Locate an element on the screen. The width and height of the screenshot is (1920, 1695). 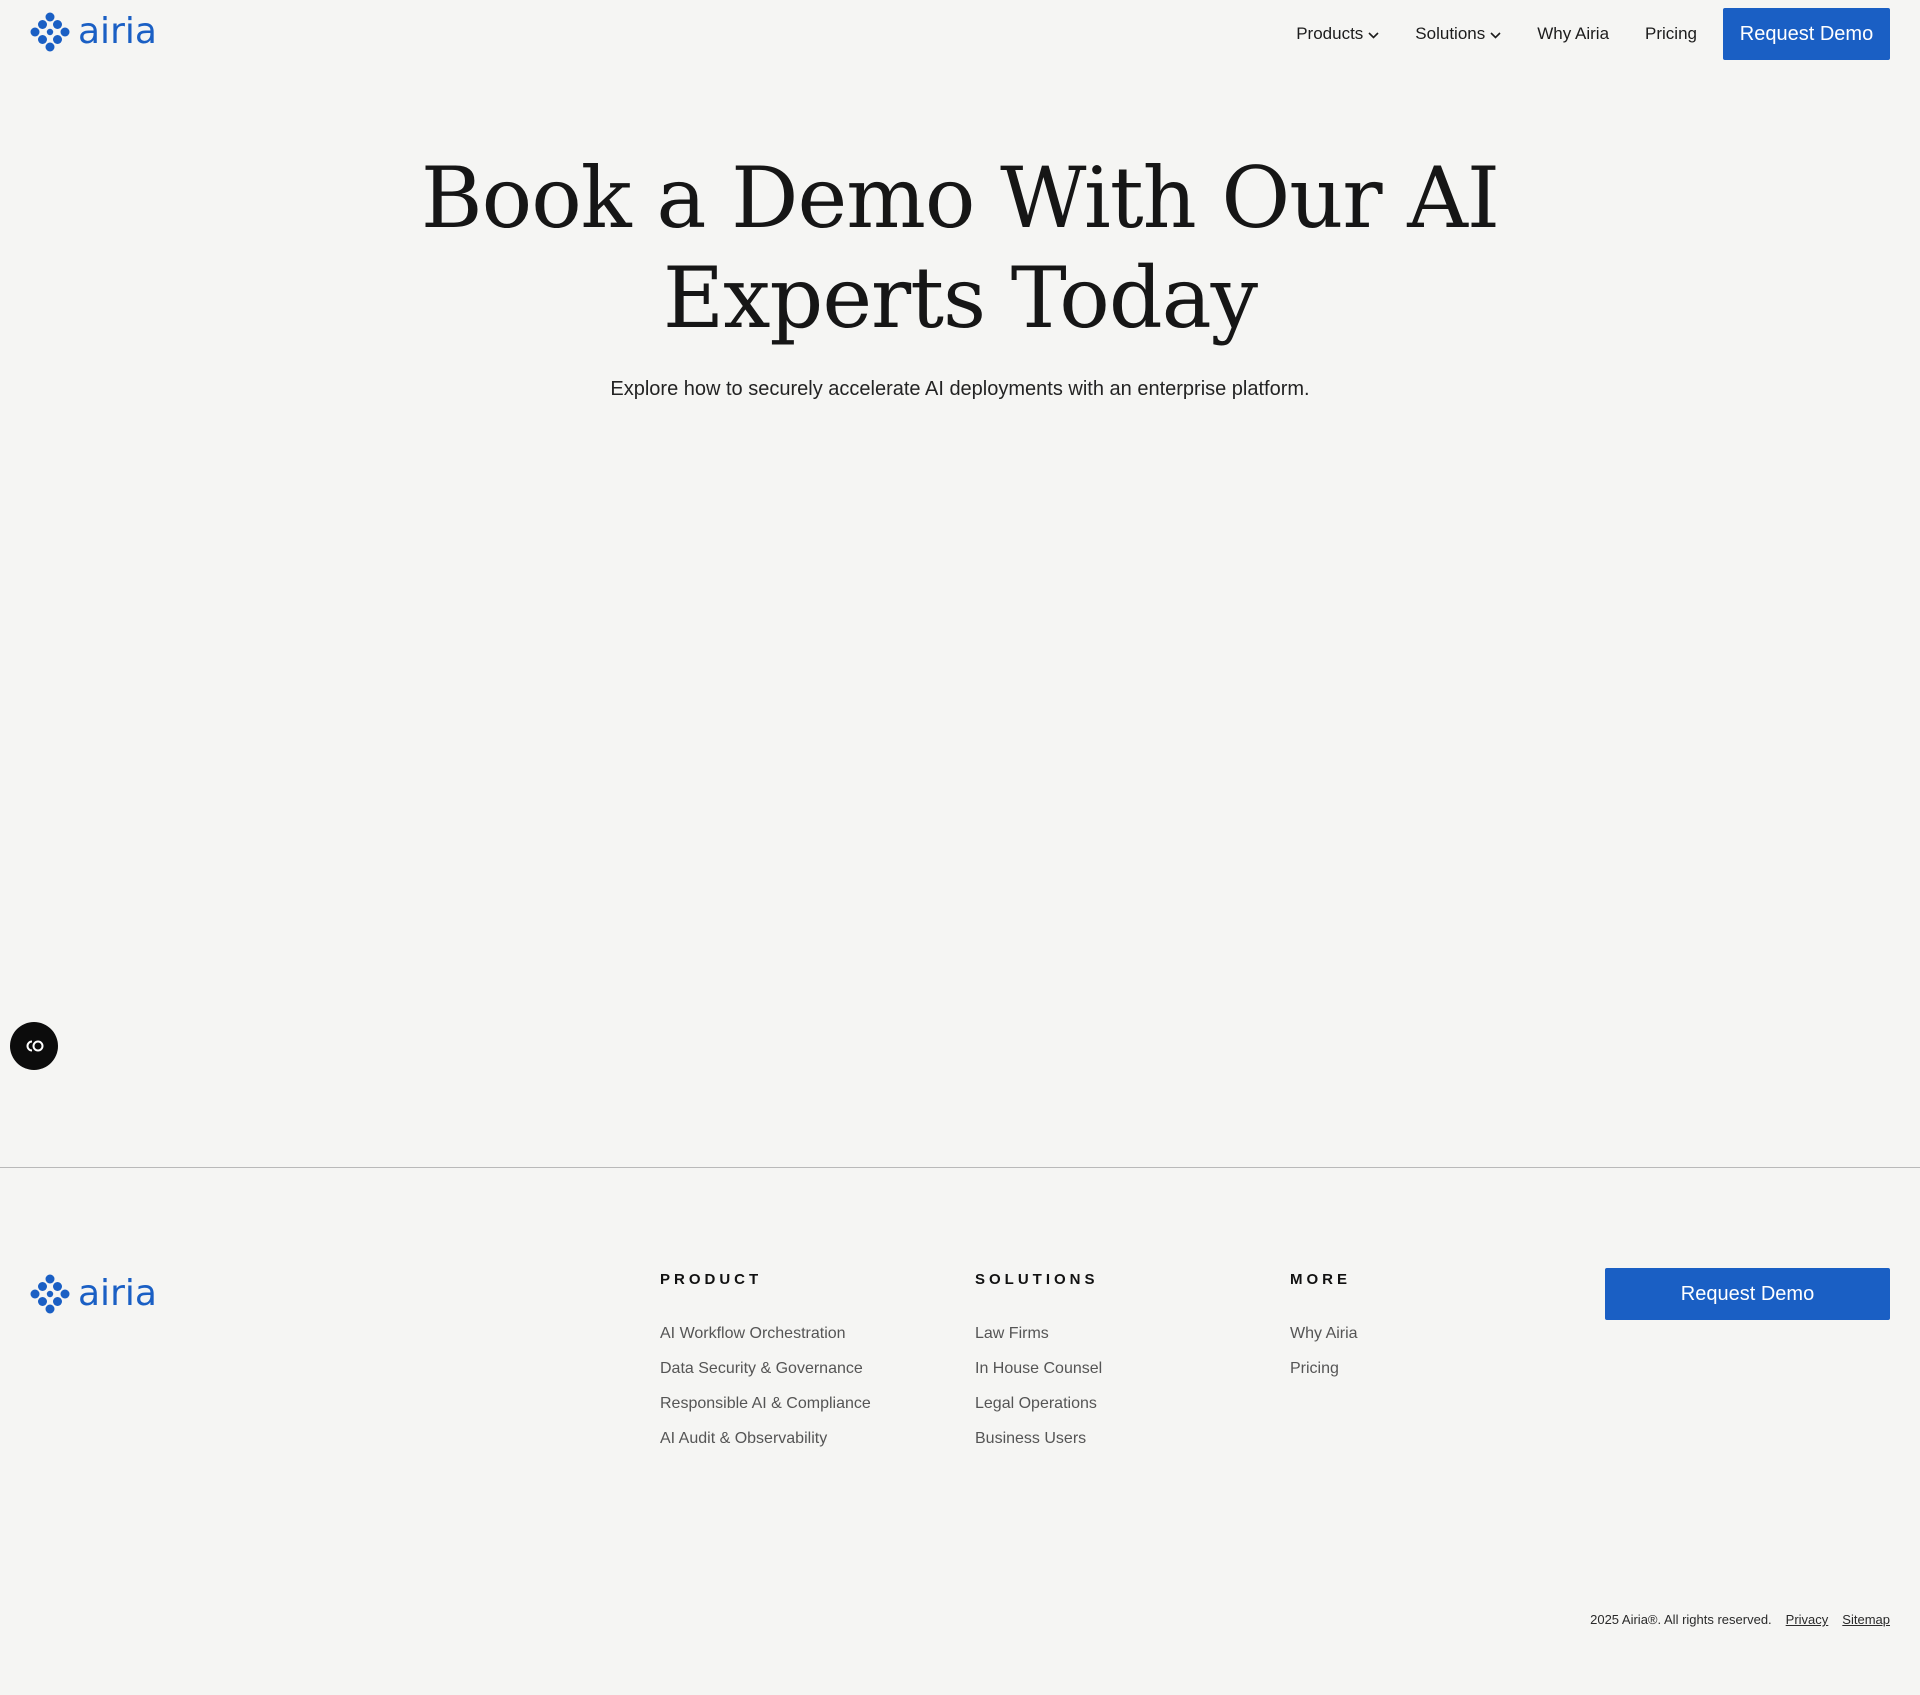
accessibility-icon is located at coordinates (35, 1046).